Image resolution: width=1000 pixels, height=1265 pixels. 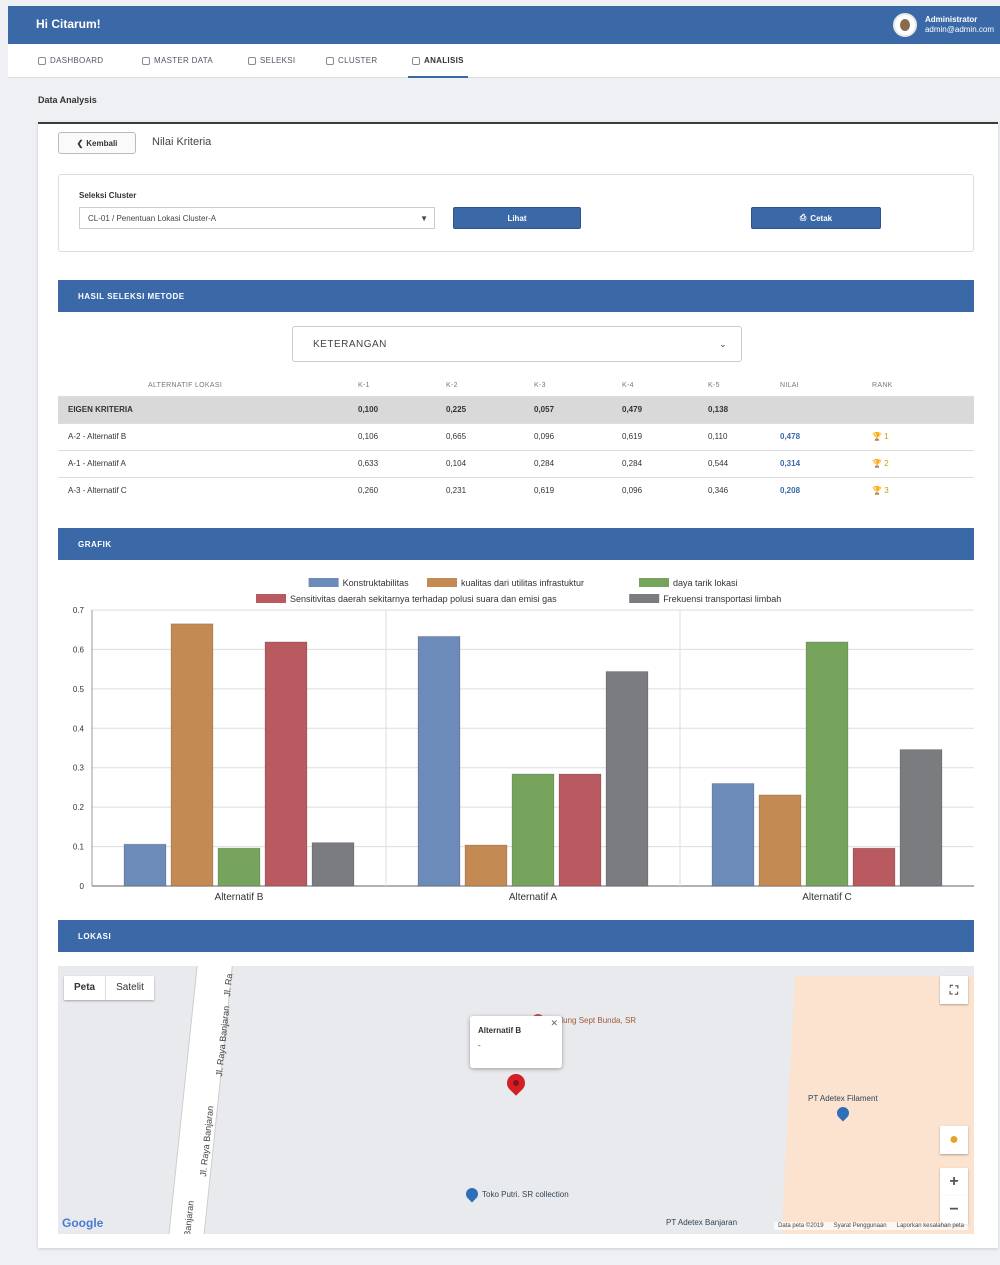 I want to click on user-email: admin@admin.com, so click(x=959, y=29).